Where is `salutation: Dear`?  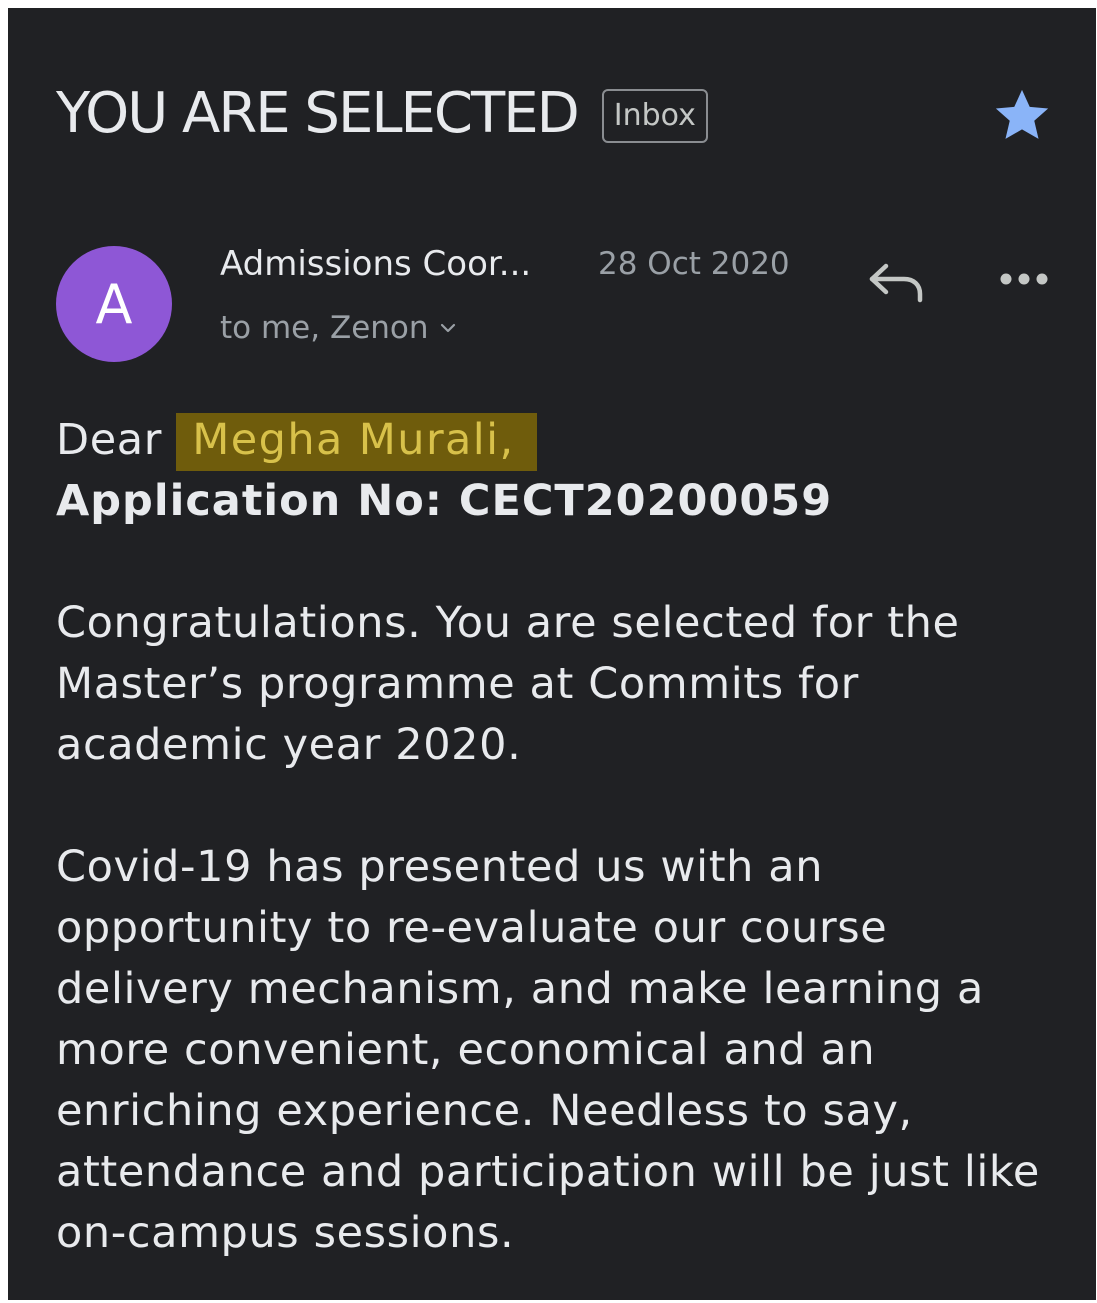
salutation: Dear is located at coordinates (109, 440).